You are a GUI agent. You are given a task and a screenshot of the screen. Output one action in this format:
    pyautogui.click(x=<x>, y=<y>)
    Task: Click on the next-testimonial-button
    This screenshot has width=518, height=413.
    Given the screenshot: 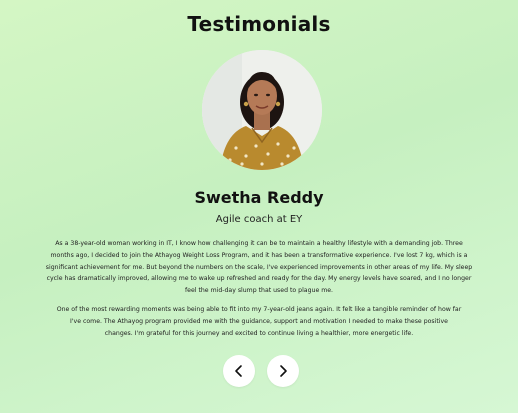 What is the action you would take?
    pyautogui.click(x=283, y=371)
    